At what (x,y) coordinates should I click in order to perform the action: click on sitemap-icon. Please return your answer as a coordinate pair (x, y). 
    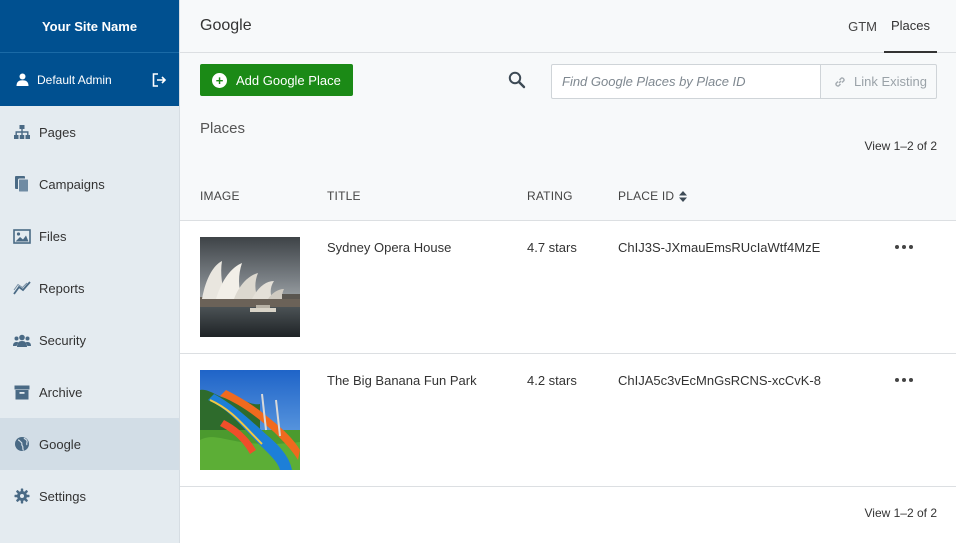
    Looking at the image, I should click on (22, 132).